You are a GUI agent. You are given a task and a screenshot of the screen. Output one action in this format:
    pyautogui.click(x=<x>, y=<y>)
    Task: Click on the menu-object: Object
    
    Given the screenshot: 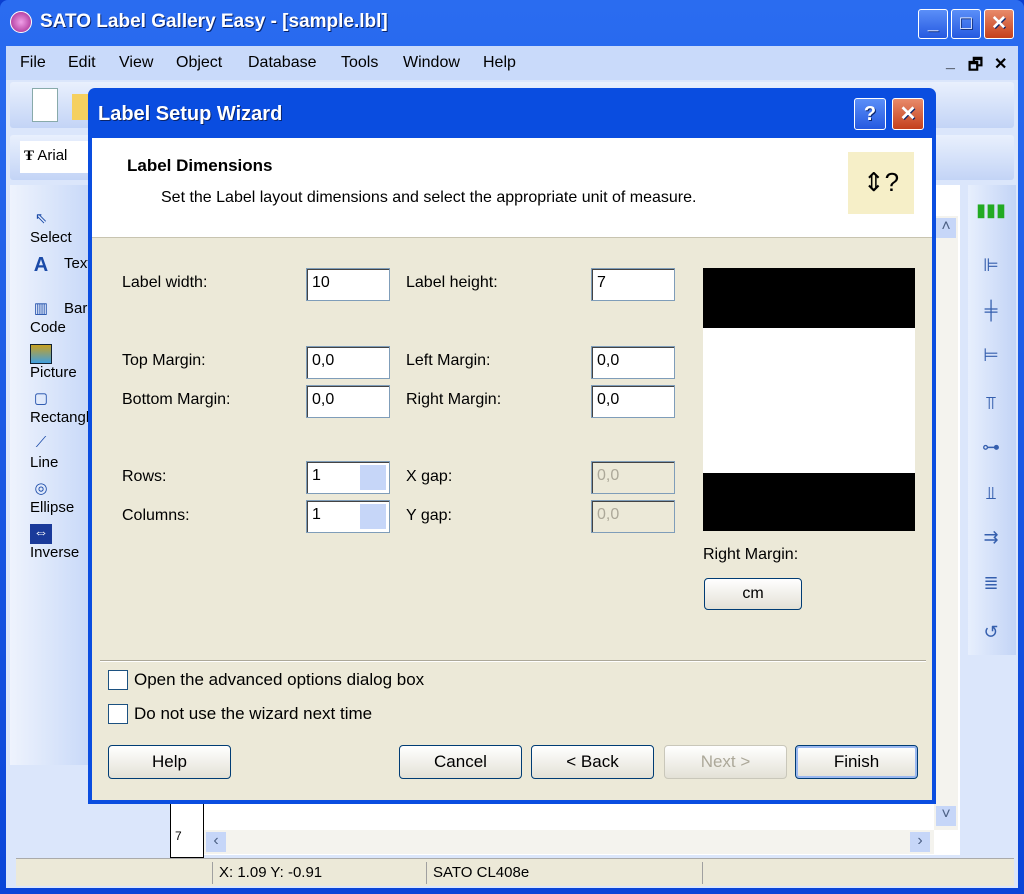 What is the action you would take?
    pyautogui.click(x=199, y=63)
    